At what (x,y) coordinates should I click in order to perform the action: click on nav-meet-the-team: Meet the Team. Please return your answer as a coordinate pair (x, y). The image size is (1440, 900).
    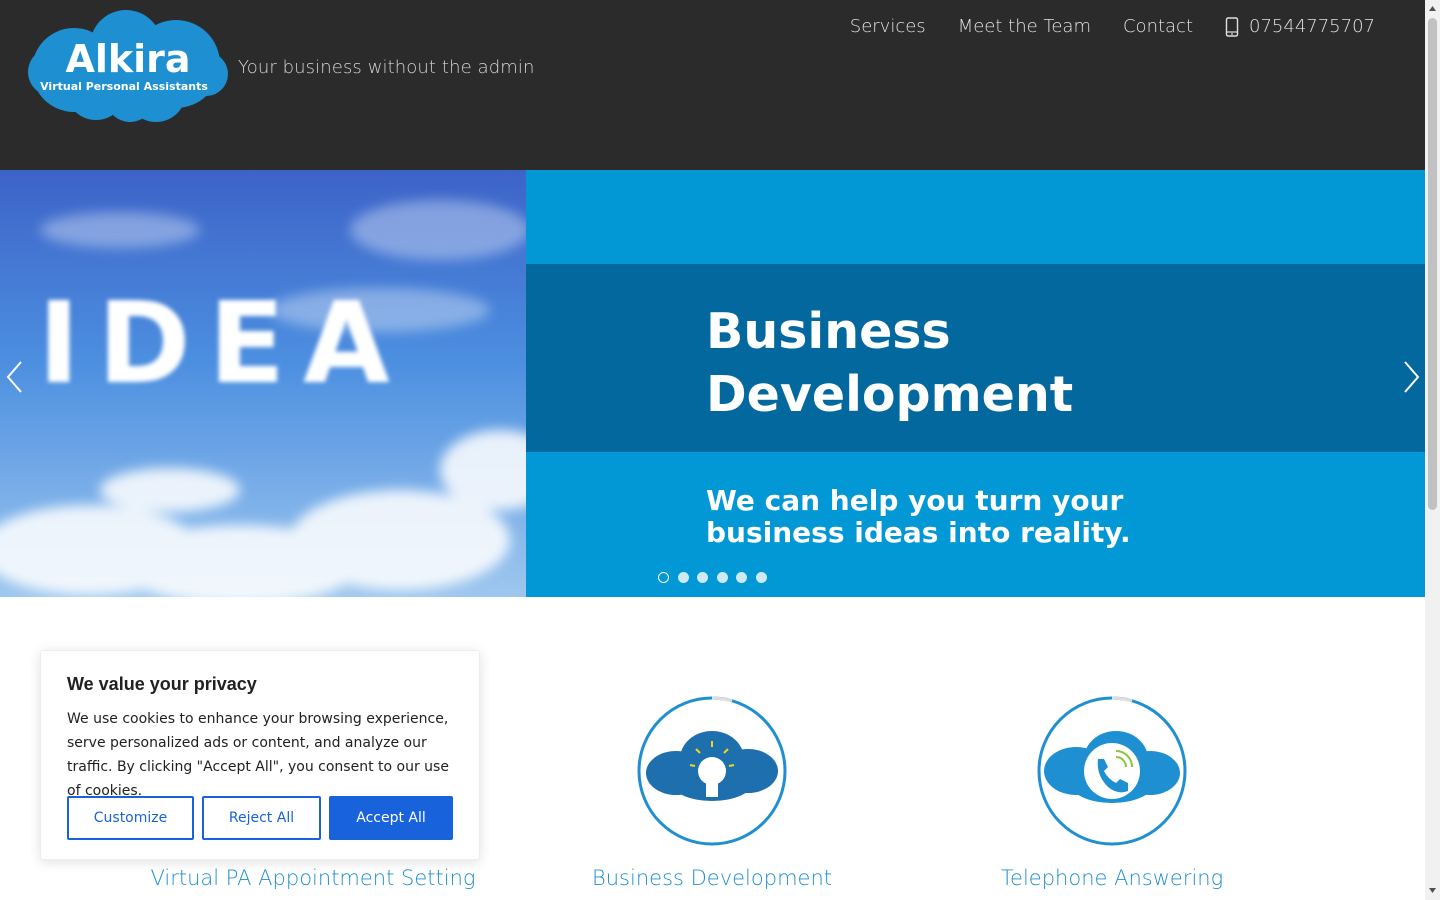
    Looking at the image, I should click on (1024, 26).